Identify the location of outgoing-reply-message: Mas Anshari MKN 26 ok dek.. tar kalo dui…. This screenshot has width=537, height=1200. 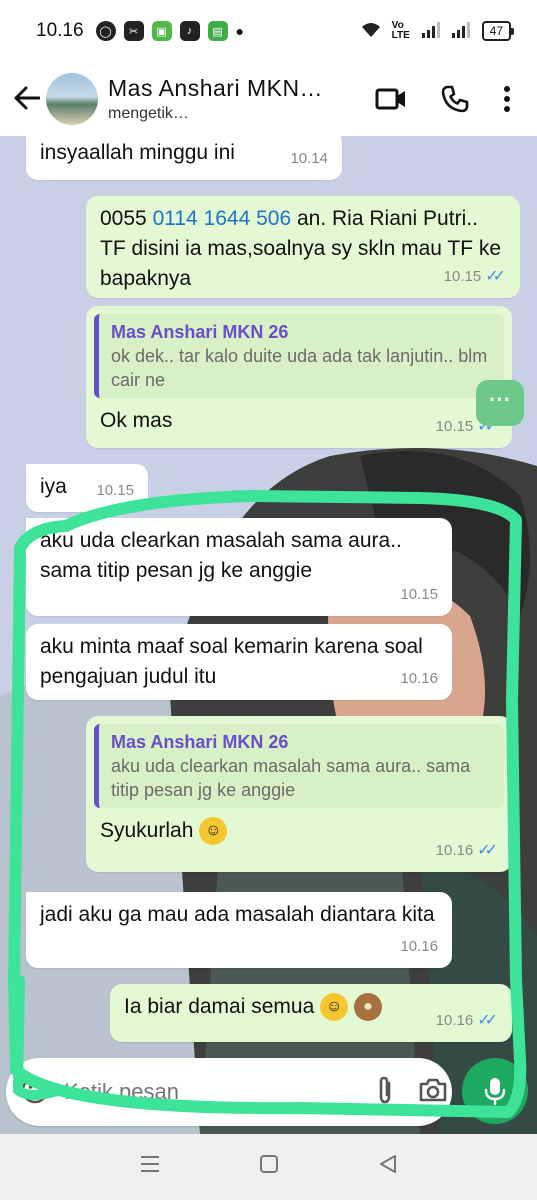
(299, 377).